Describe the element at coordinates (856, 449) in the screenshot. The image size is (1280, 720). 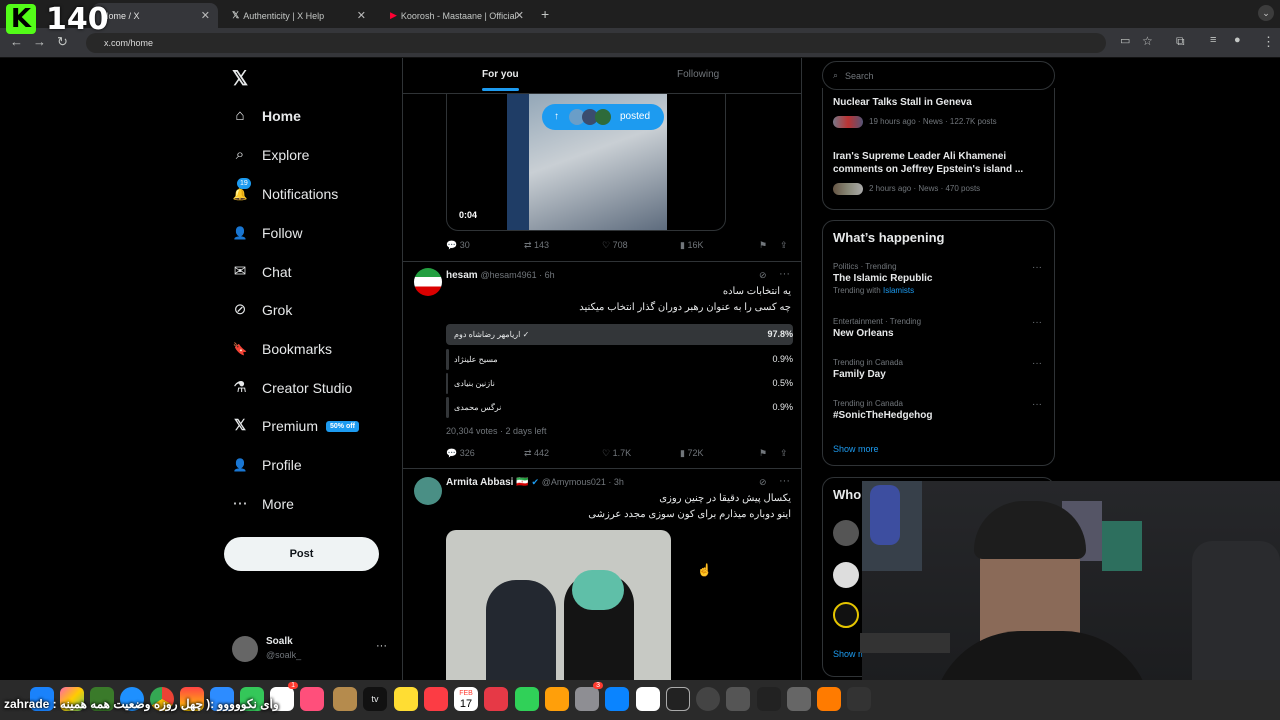
I see `show-more-link: Show more` at that location.